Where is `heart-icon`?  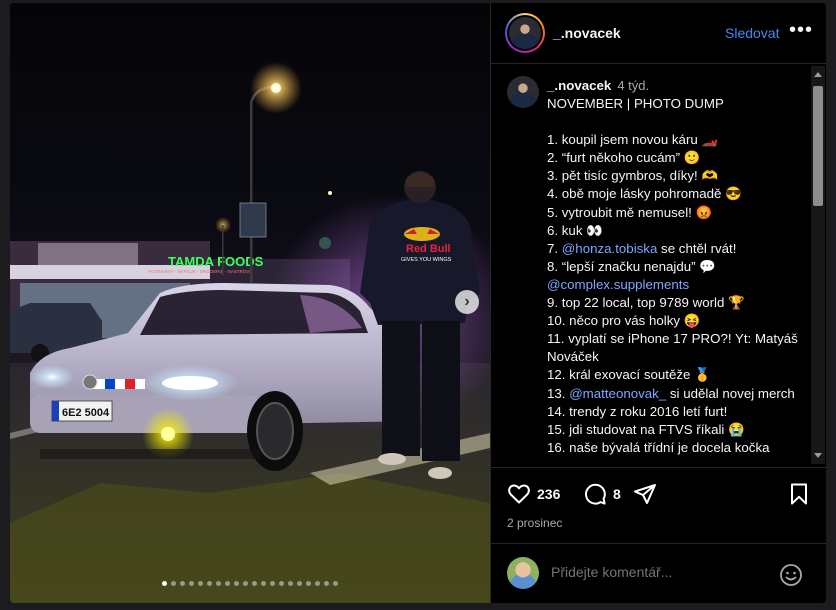
heart-icon is located at coordinates (519, 494).